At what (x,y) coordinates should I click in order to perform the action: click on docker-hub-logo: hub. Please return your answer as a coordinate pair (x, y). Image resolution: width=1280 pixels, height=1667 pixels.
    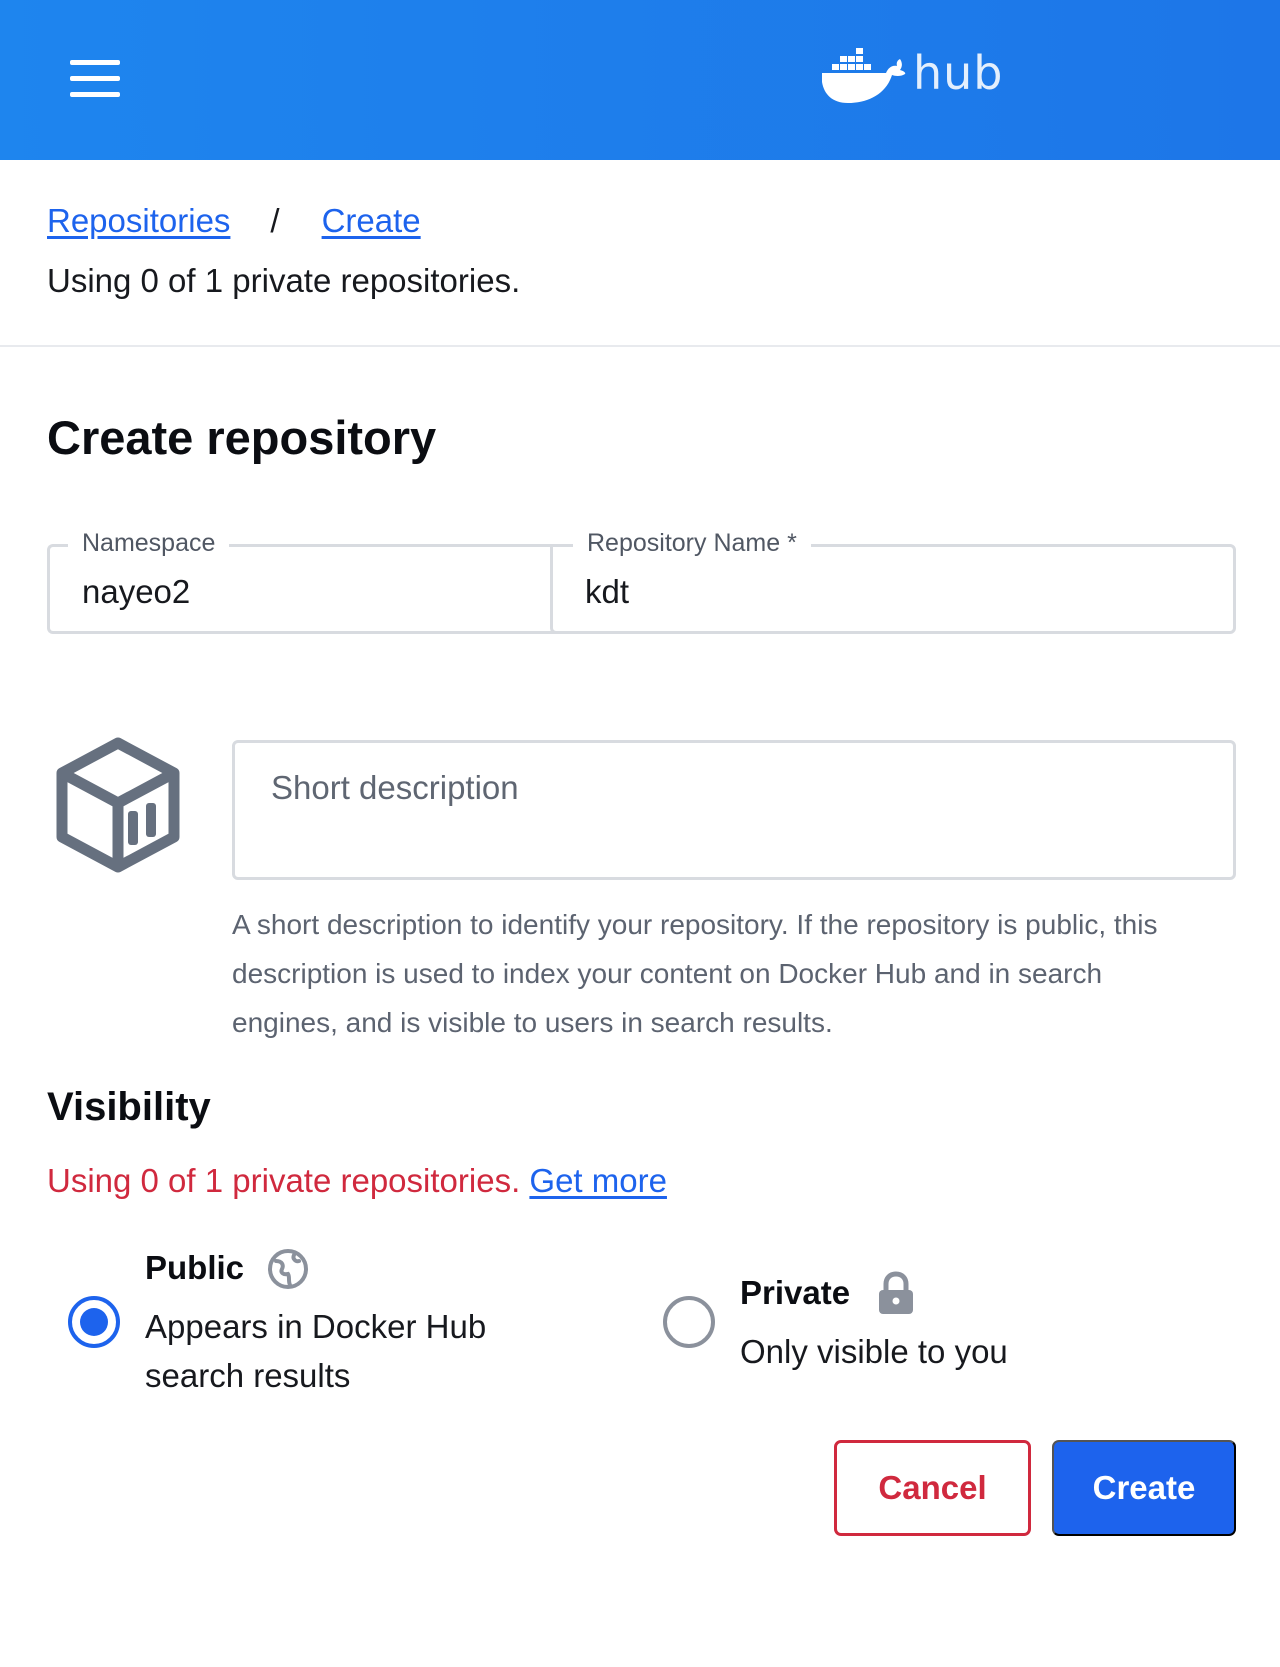
    Looking at the image, I should click on (915, 75).